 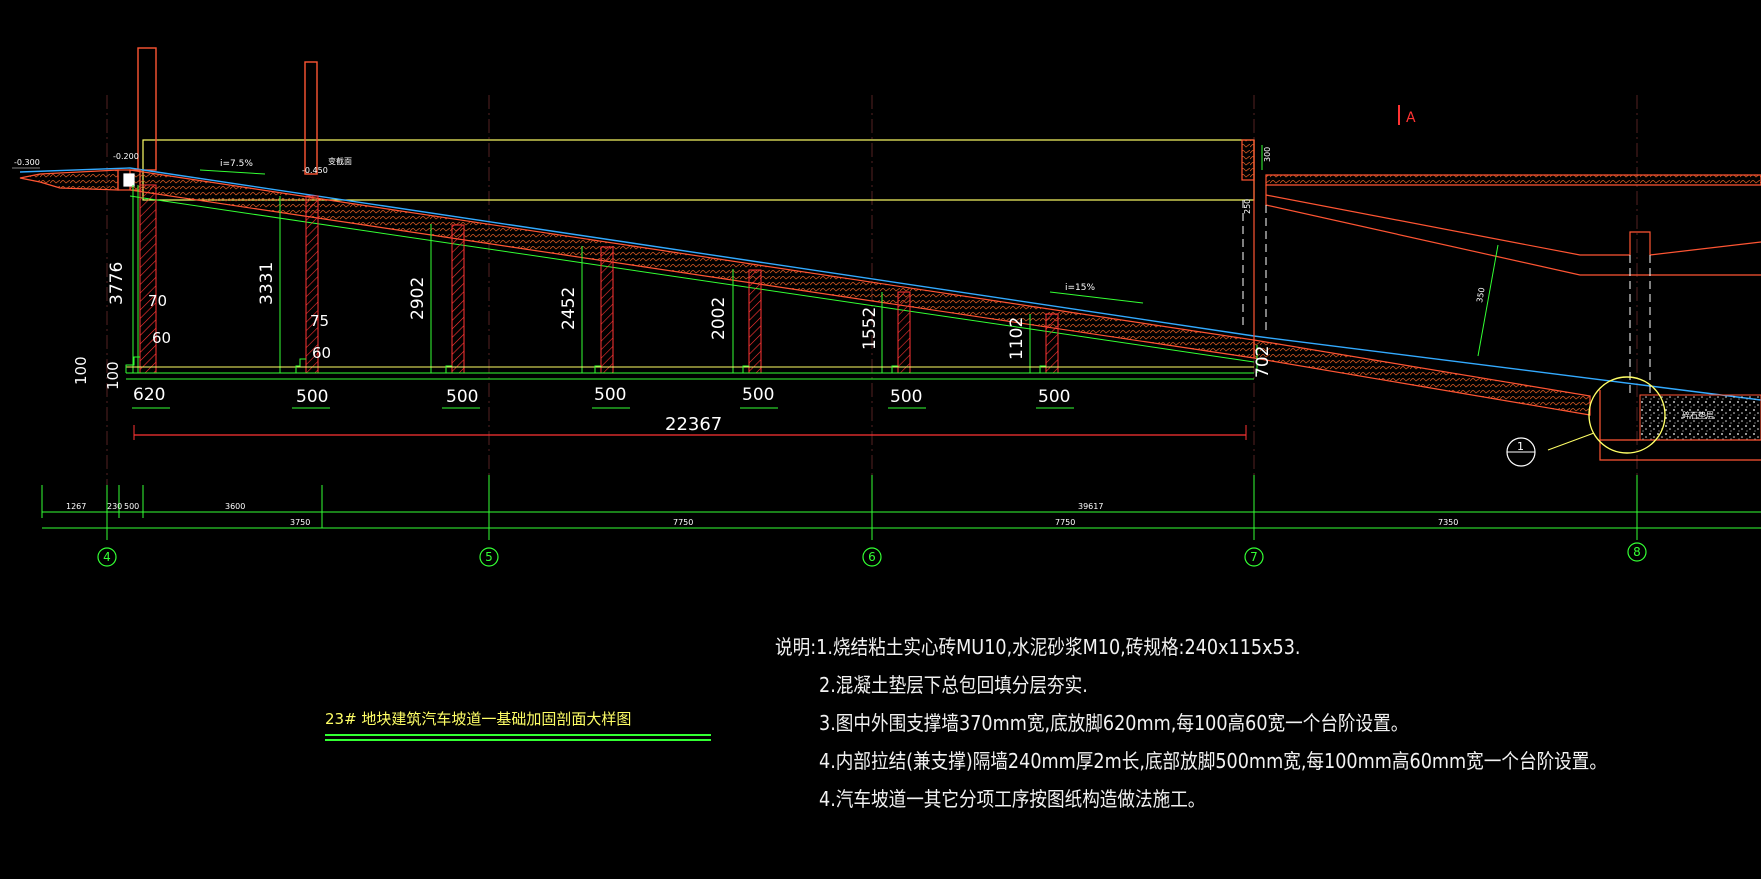 I want to click on step-w2-label: 60, so click(x=321, y=353).